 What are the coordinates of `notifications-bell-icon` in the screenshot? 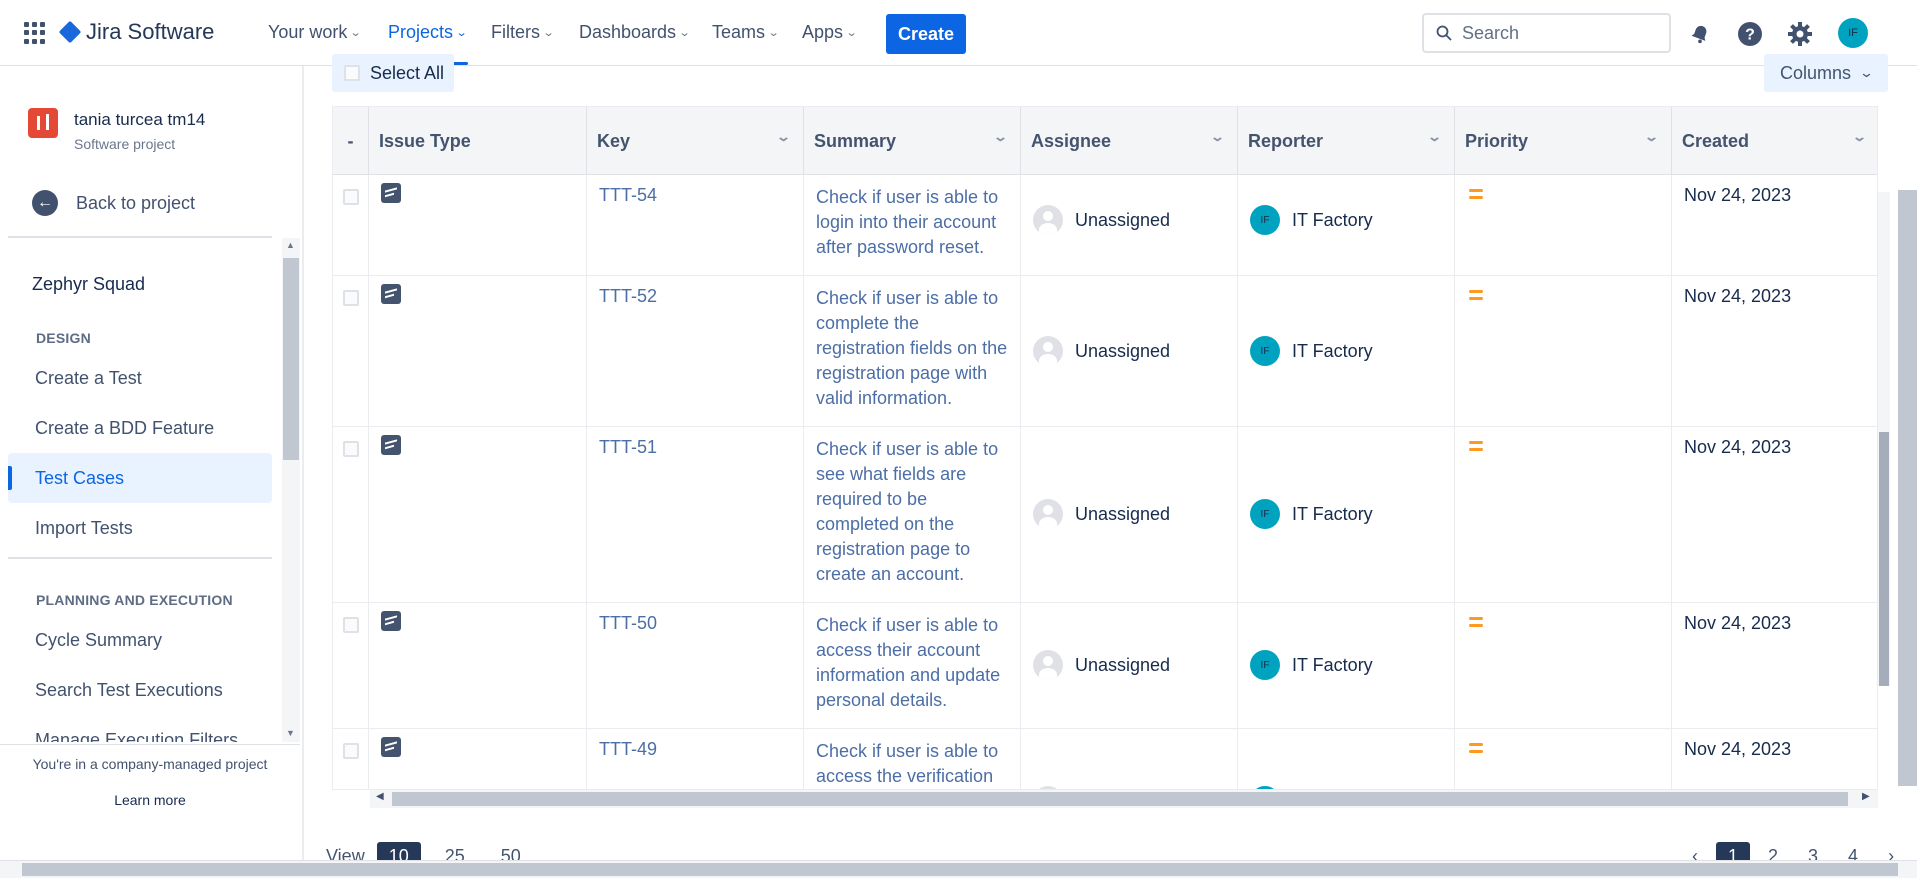 It's located at (1700, 34).